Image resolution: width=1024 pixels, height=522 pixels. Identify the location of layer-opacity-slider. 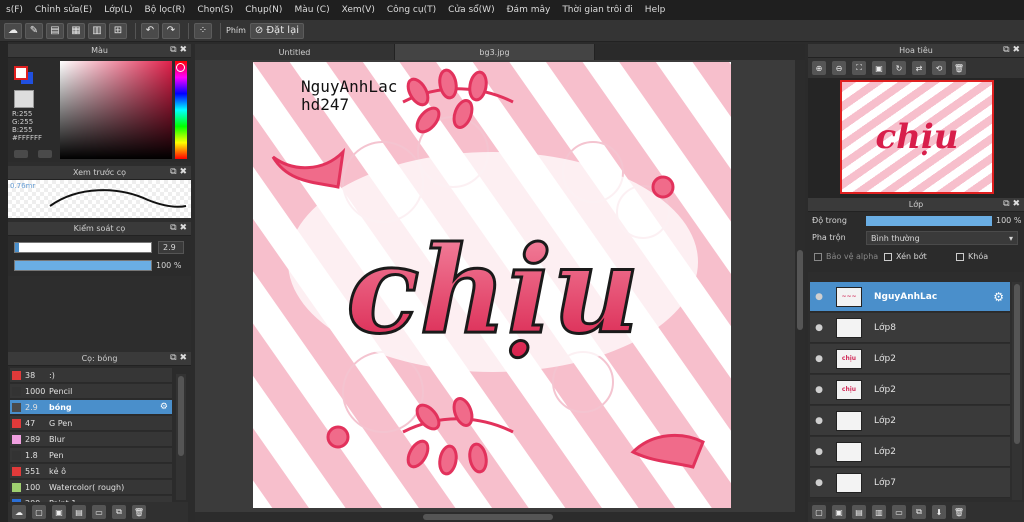
(929, 221).